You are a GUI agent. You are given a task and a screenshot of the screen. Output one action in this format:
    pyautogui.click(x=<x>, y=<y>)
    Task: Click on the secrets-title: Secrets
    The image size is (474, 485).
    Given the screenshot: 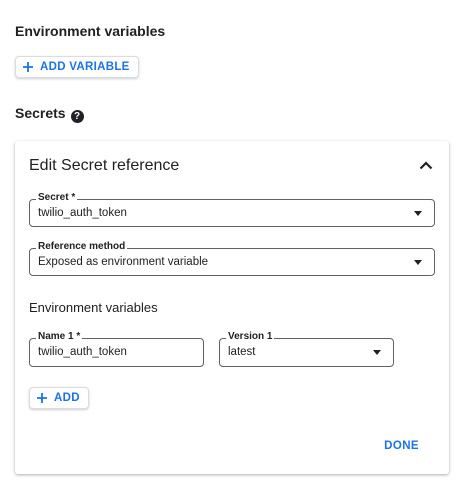 What is the action you would take?
    pyautogui.click(x=40, y=113)
    